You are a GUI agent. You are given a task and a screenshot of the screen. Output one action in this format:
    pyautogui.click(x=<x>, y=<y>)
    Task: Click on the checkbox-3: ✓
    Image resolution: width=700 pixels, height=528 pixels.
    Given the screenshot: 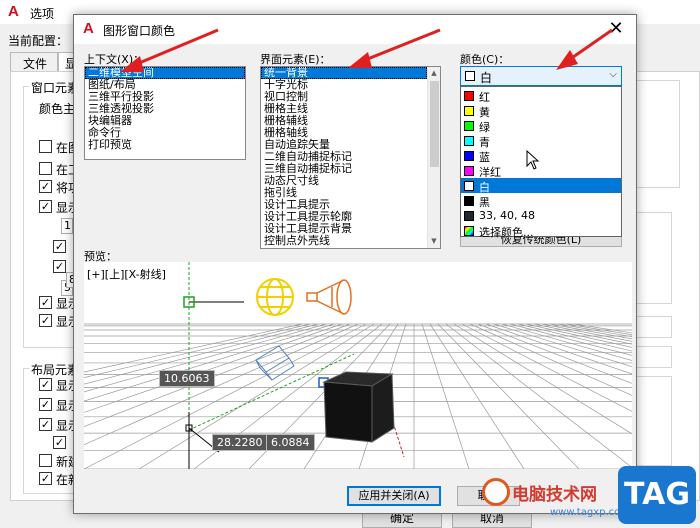 What is the action you would take?
    pyautogui.click(x=45, y=186)
    